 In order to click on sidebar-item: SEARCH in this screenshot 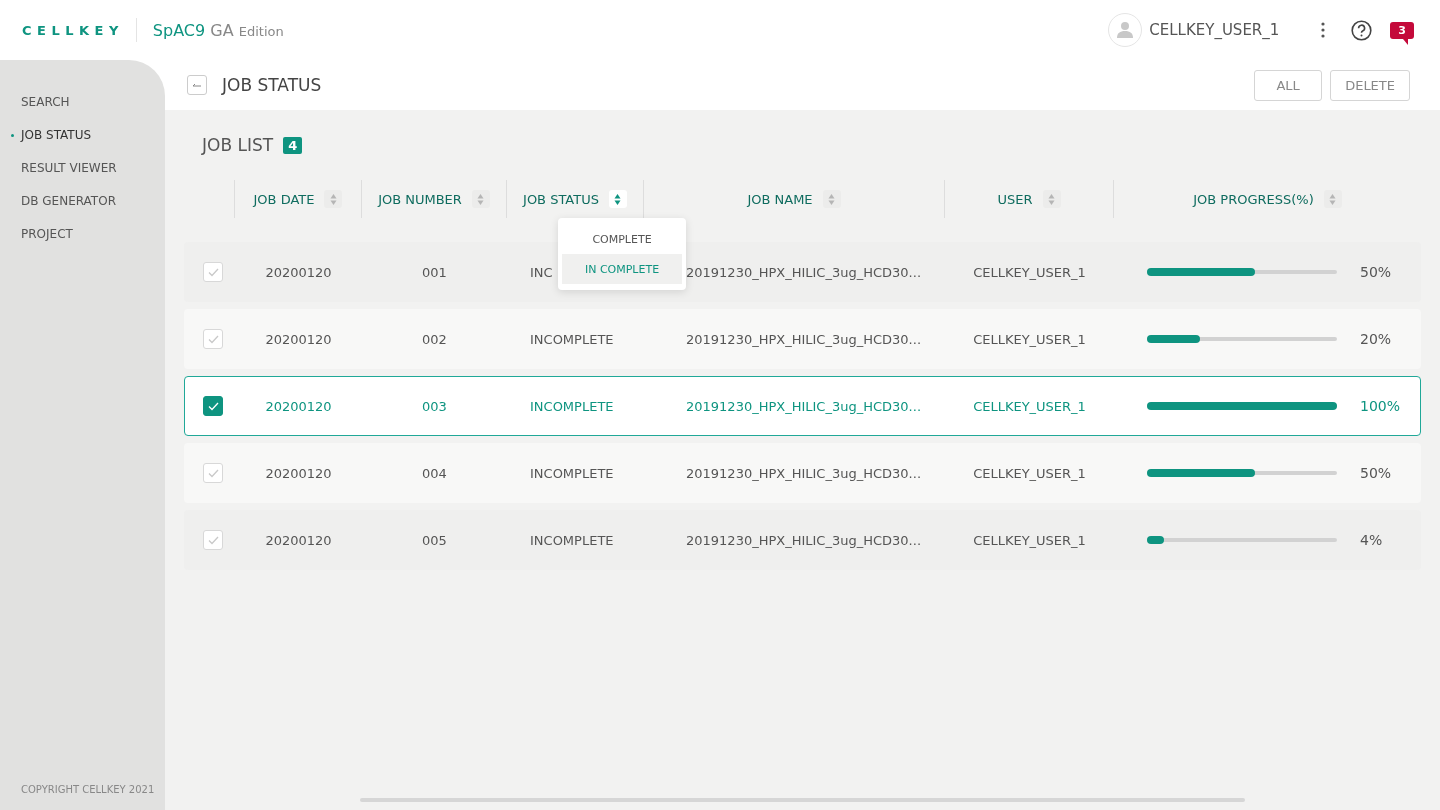, I will do `click(40, 102)`.